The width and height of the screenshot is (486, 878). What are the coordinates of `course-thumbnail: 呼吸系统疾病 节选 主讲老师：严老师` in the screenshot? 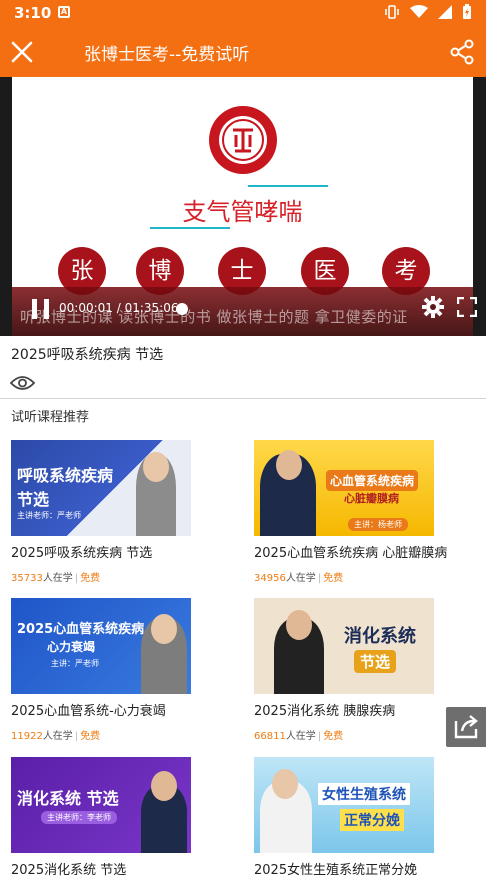 It's located at (101, 488).